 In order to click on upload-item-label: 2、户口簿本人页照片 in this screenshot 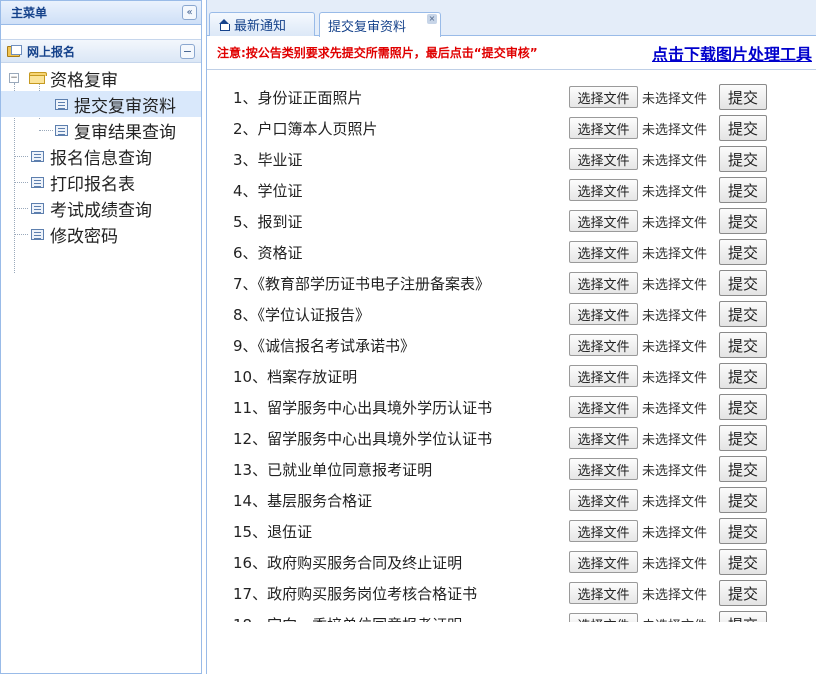, I will do `click(305, 129)`.